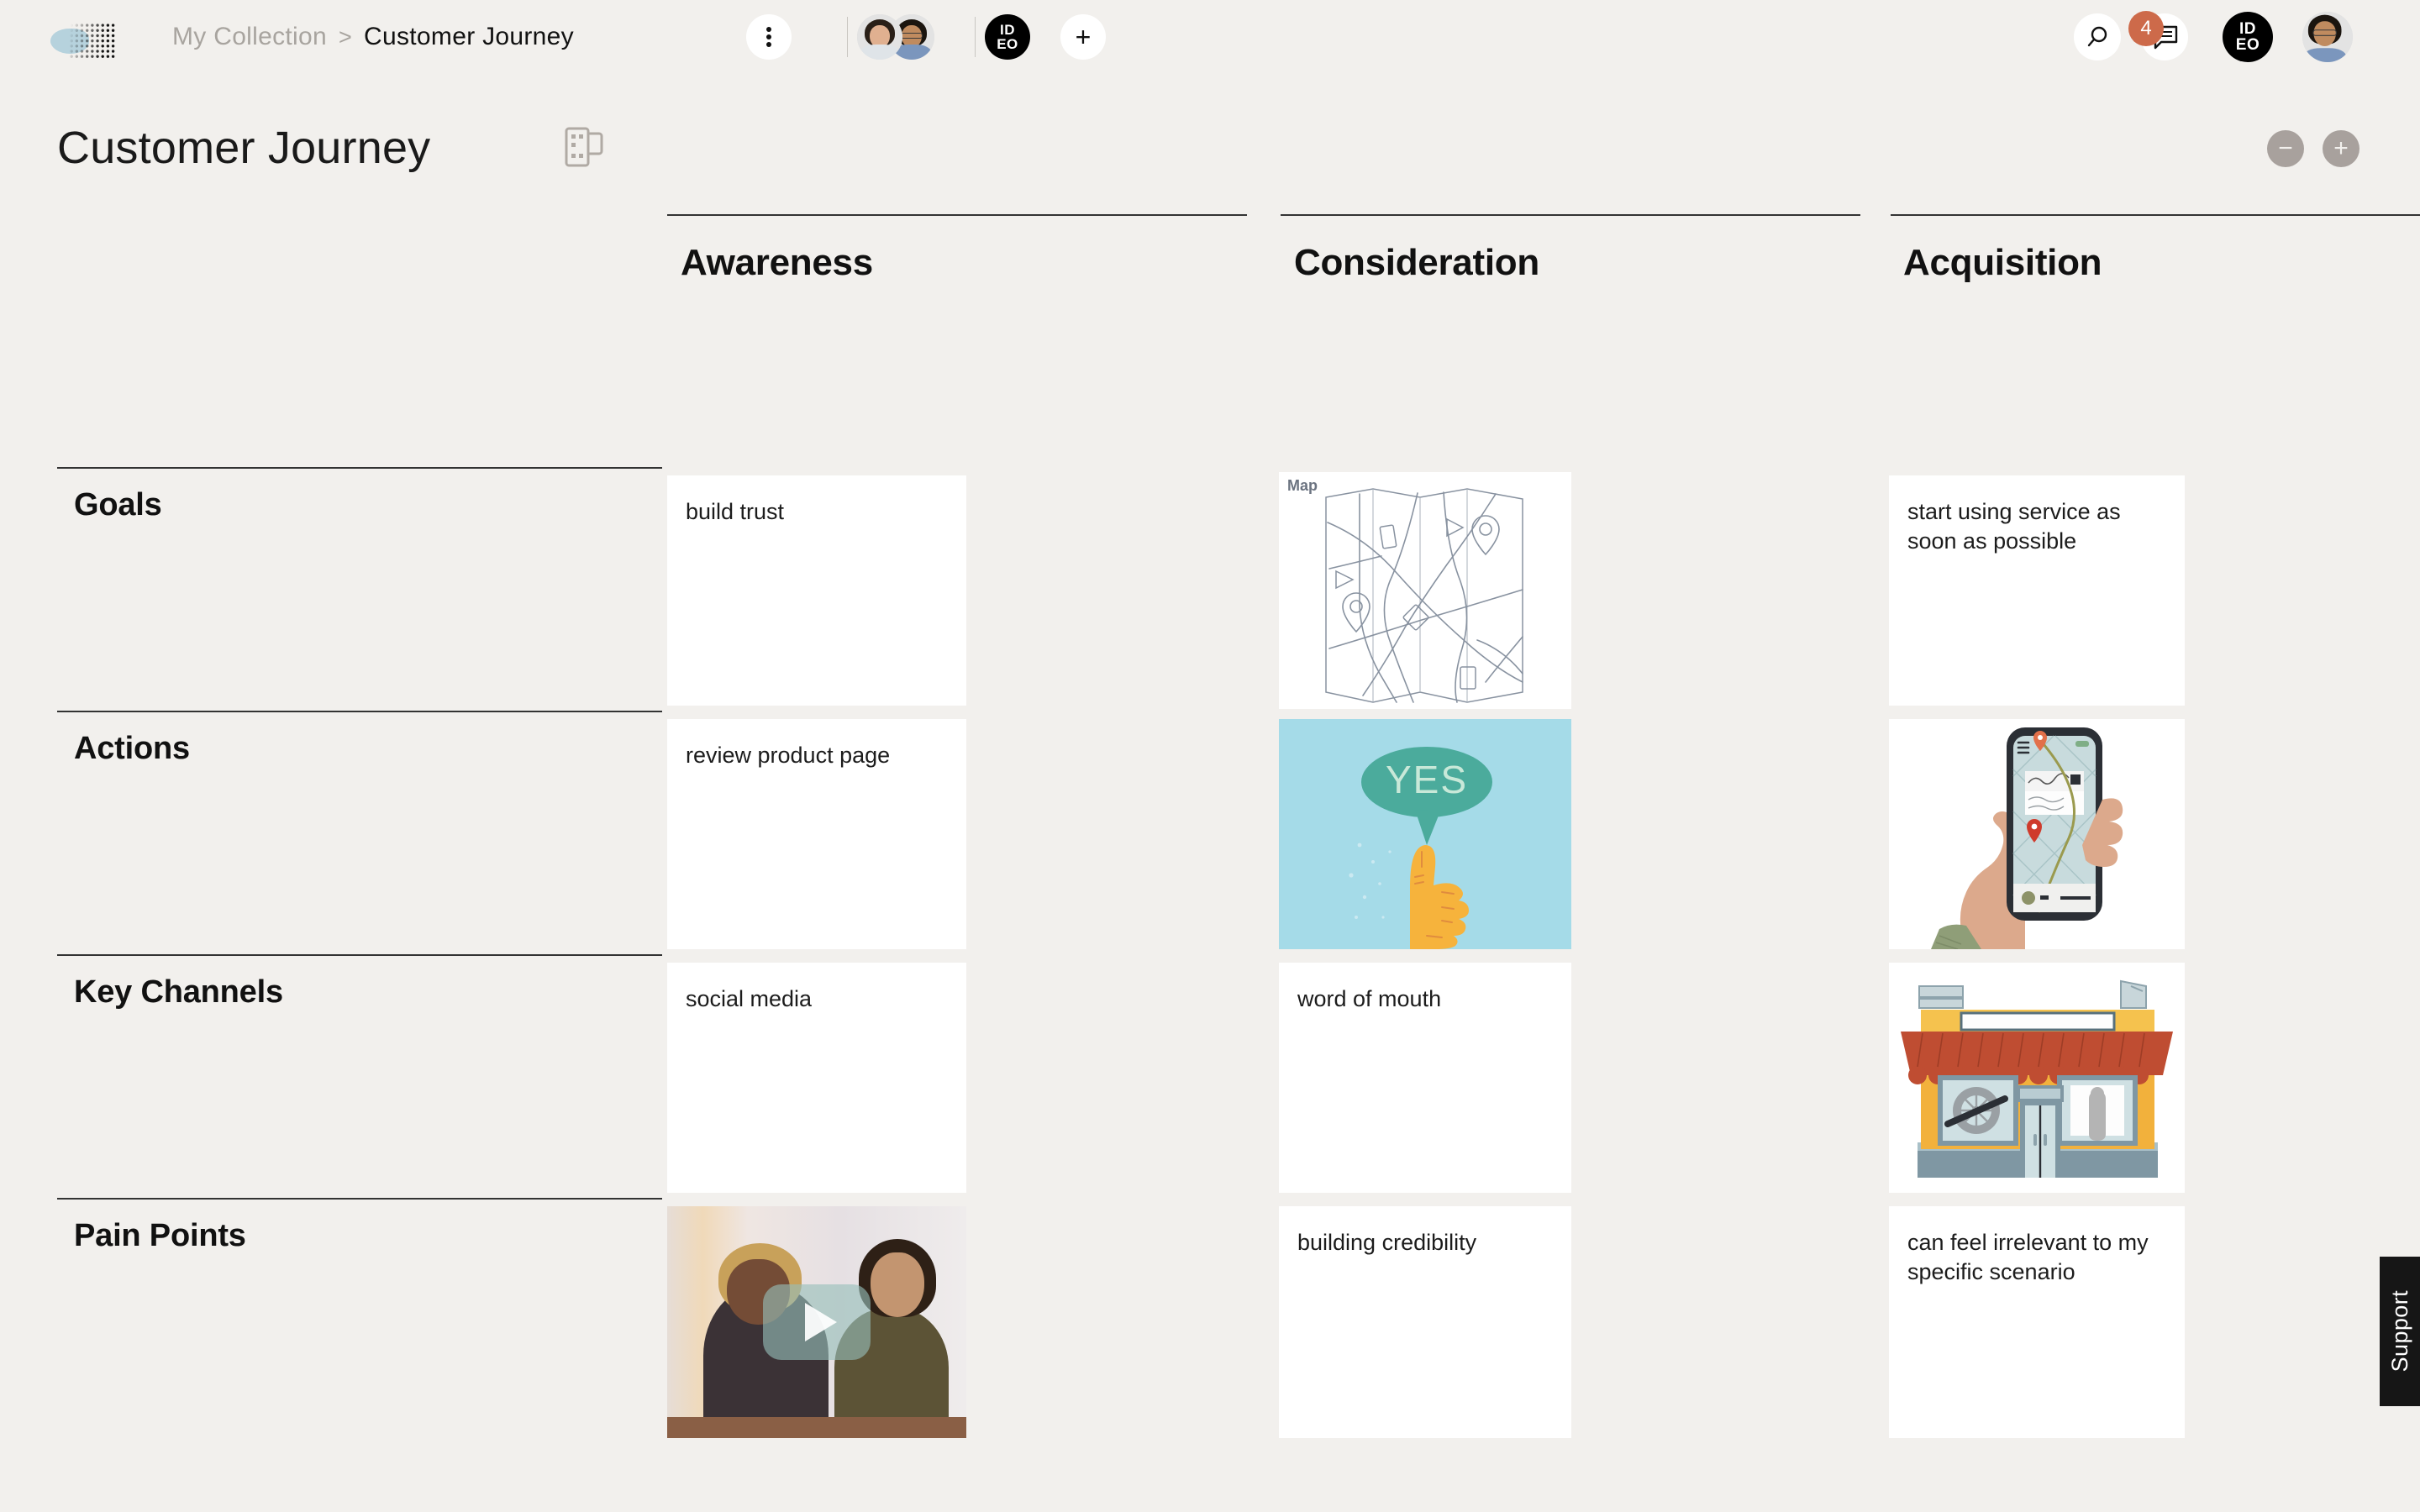 The height and width of the screenshot is (1512, 2420). I want to click on card-text: build trust, so click(735, 511).